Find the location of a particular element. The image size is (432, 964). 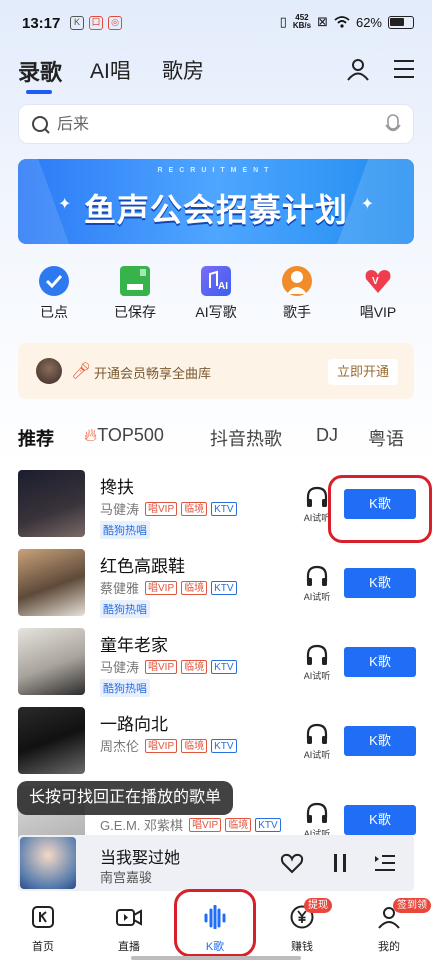

svg-text: V is located at coordinates (375, 281).